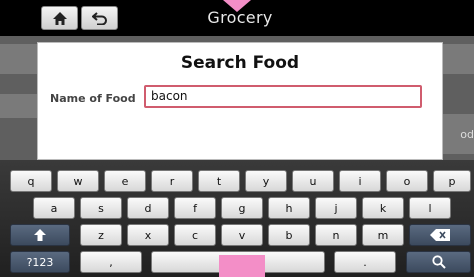 The width and height of the screenshot is (474, 277). I want to click on search-key, so click(438, 262).